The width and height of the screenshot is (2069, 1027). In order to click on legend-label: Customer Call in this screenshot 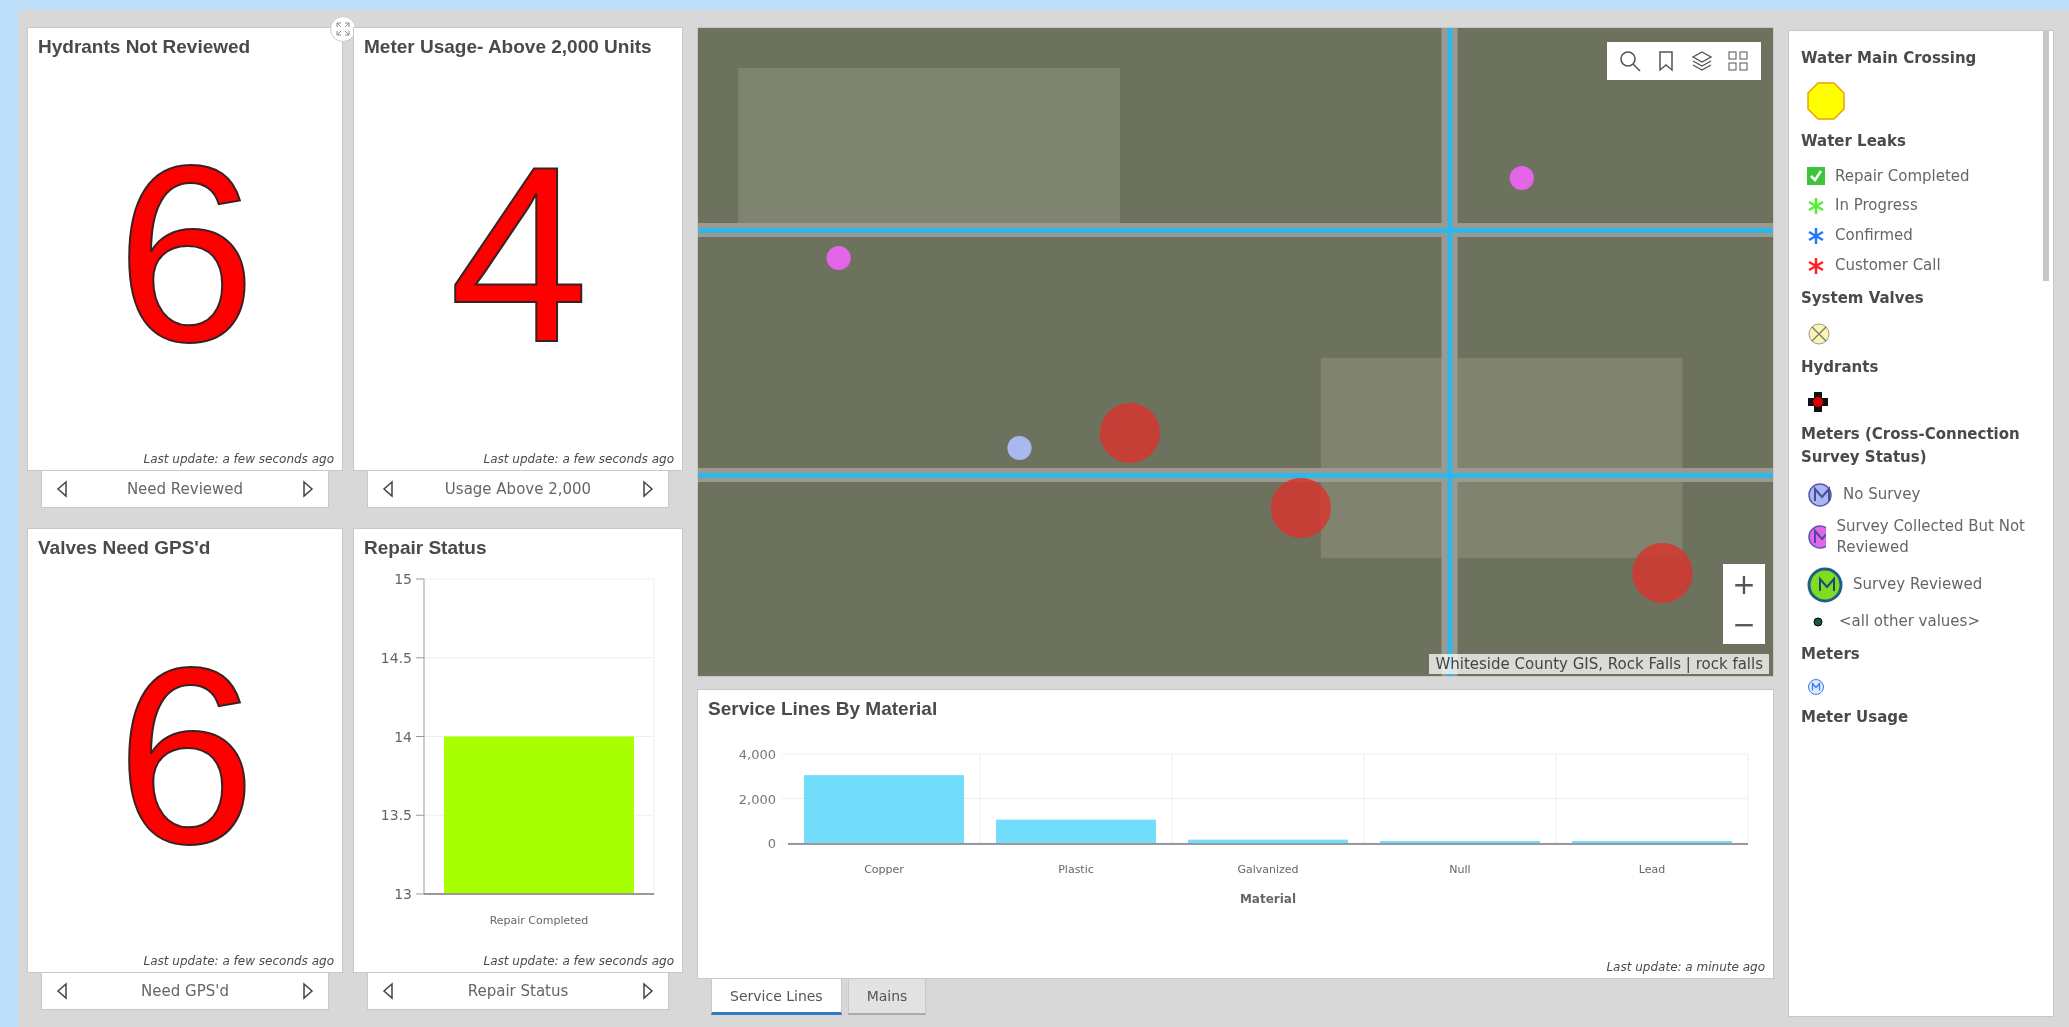, I will do `click(1888, 265)`.